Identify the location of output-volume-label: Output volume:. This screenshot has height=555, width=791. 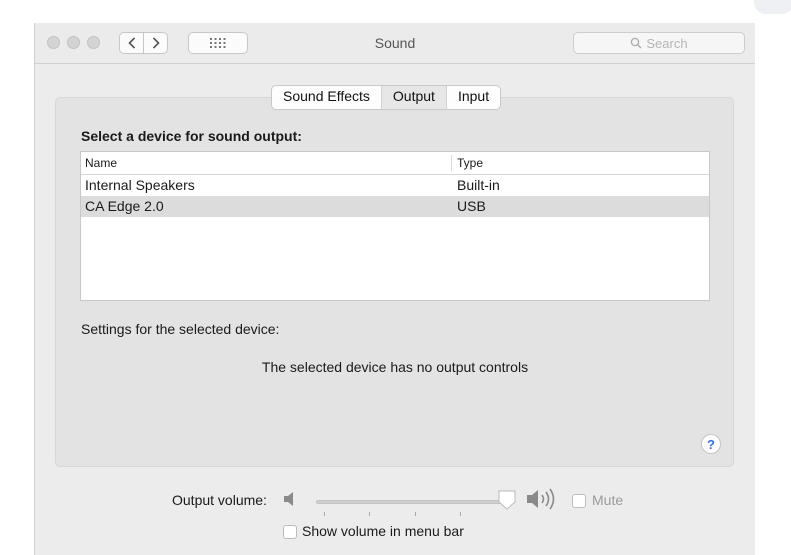
(219, 500).